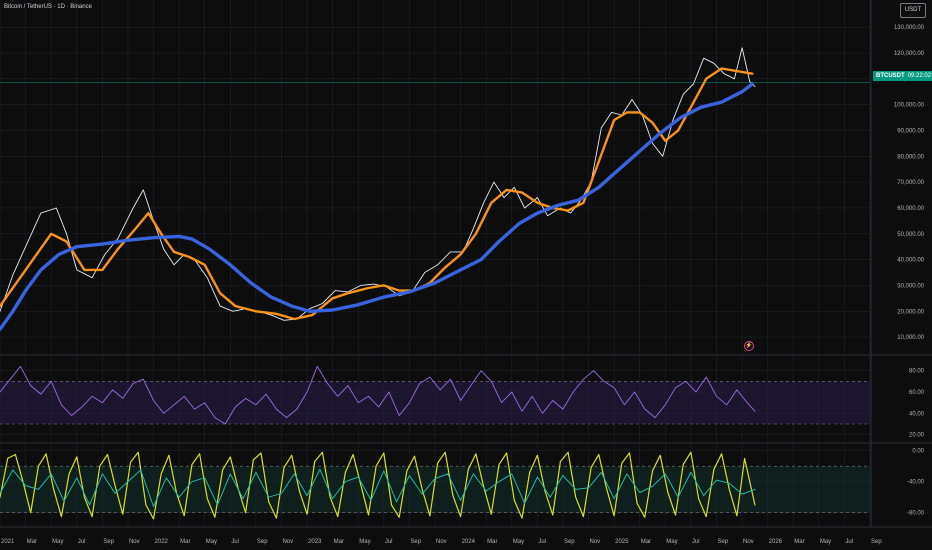 The width and height of the screenshot is (932, 550). What do you see at coordinates (909, 28) in the screenshot?
I see `y-tick-label: 130,000.00` at bounding box center [909, 28].